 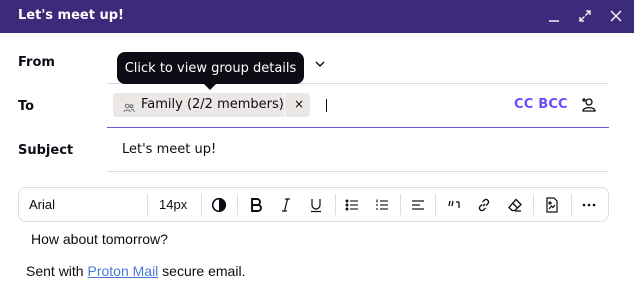 What do you see at coordinates (585, 16) in the screenshot?
I see `maximize-icon` at bounding box center [585, 16].